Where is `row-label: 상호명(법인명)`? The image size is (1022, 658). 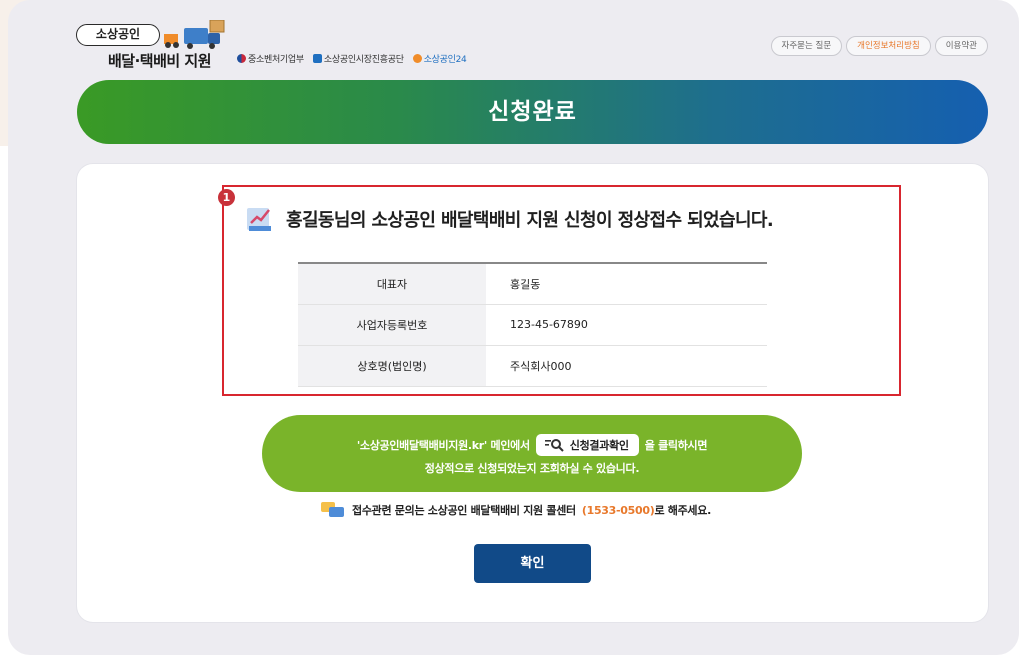
row-label: 상호명(법인명) is located at coordinates (392, 365).